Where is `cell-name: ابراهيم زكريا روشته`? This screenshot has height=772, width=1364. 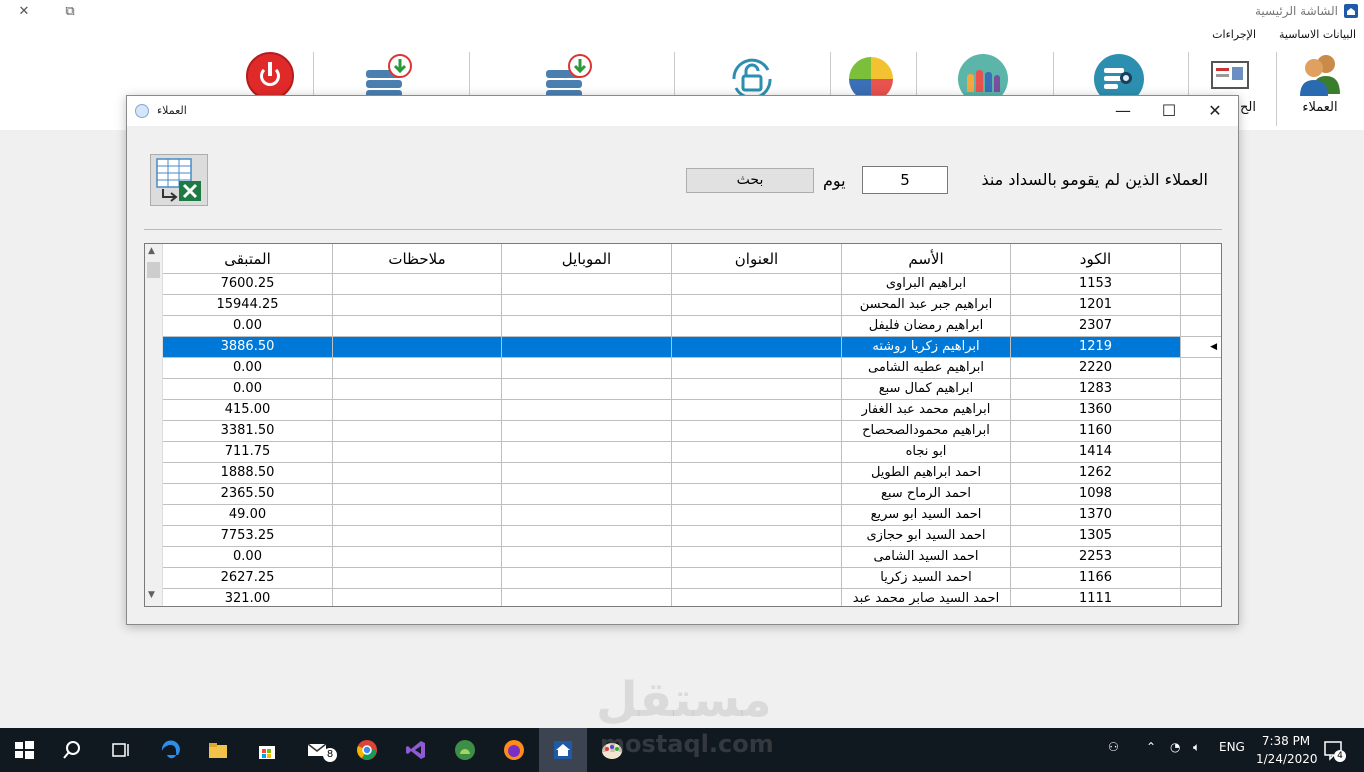 cell-name: ابراهيم زكريا روشته is located at coordinates (925, 347).